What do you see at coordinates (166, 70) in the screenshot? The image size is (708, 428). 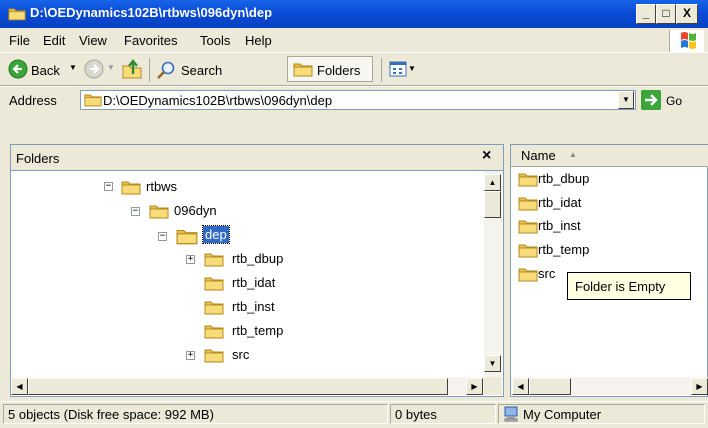 I see `search-icon` at bounding box center [166, 70].